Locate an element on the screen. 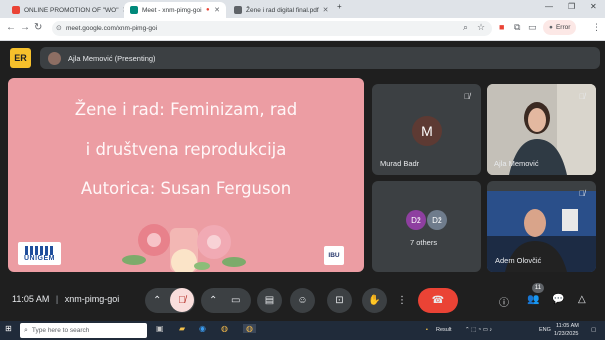 The height and width of the screenshot is (340, 605). participant-tile-ajla: 🎙̸ Ajla Memović is located at coordinates (541, 129).